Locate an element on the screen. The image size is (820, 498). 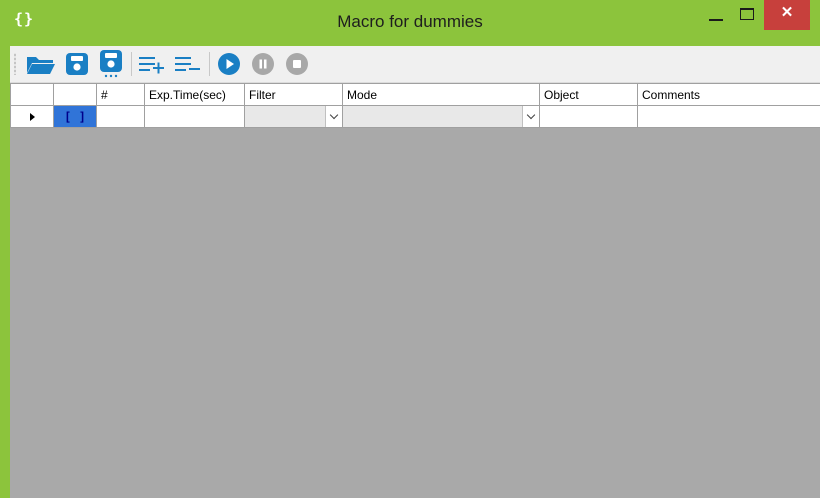
column-header-exp-time: Exp.Time(sec) is located at coordinates (194, 94).